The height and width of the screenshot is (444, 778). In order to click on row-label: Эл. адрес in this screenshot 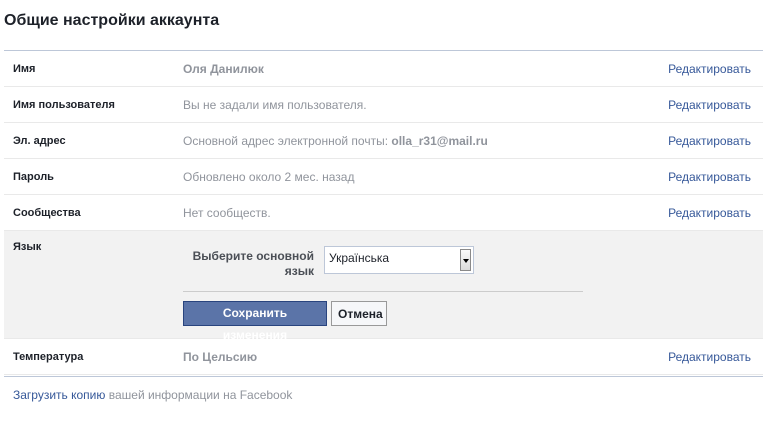, I will do `click(39, 141)`.